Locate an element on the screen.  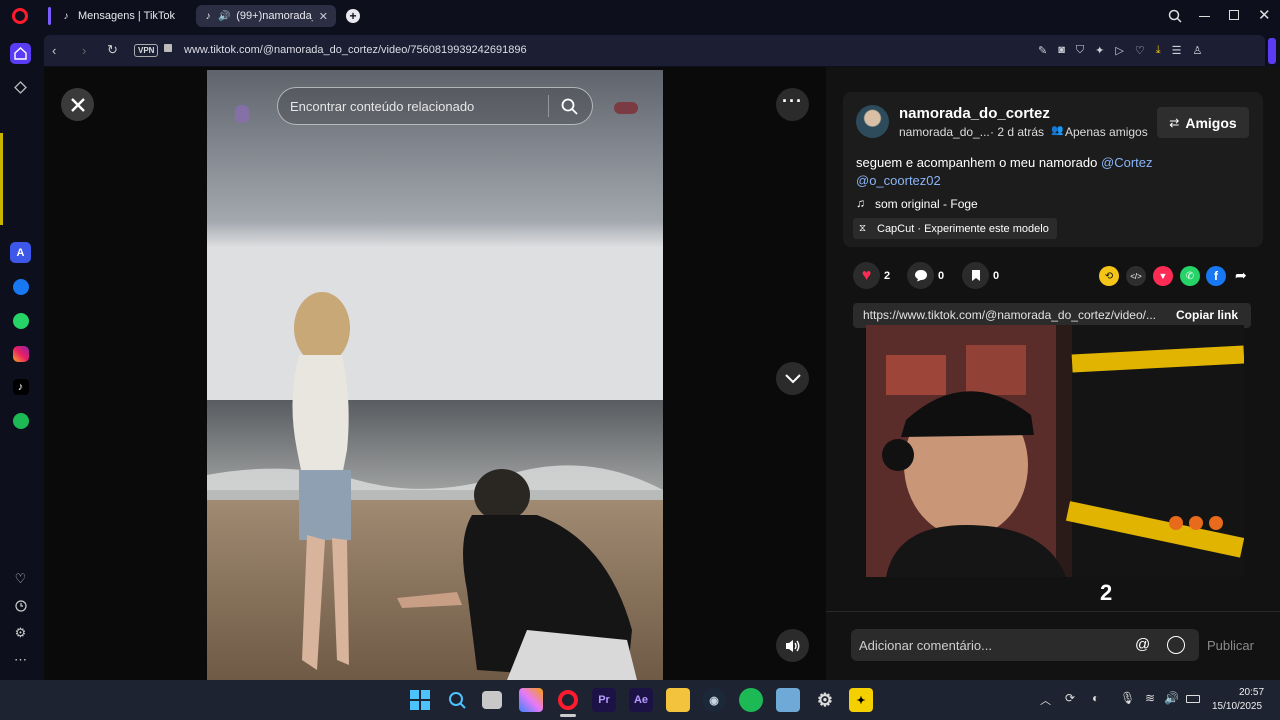
tiktok-sidebar-icon: ♪ is located at coordinates (20, 386).